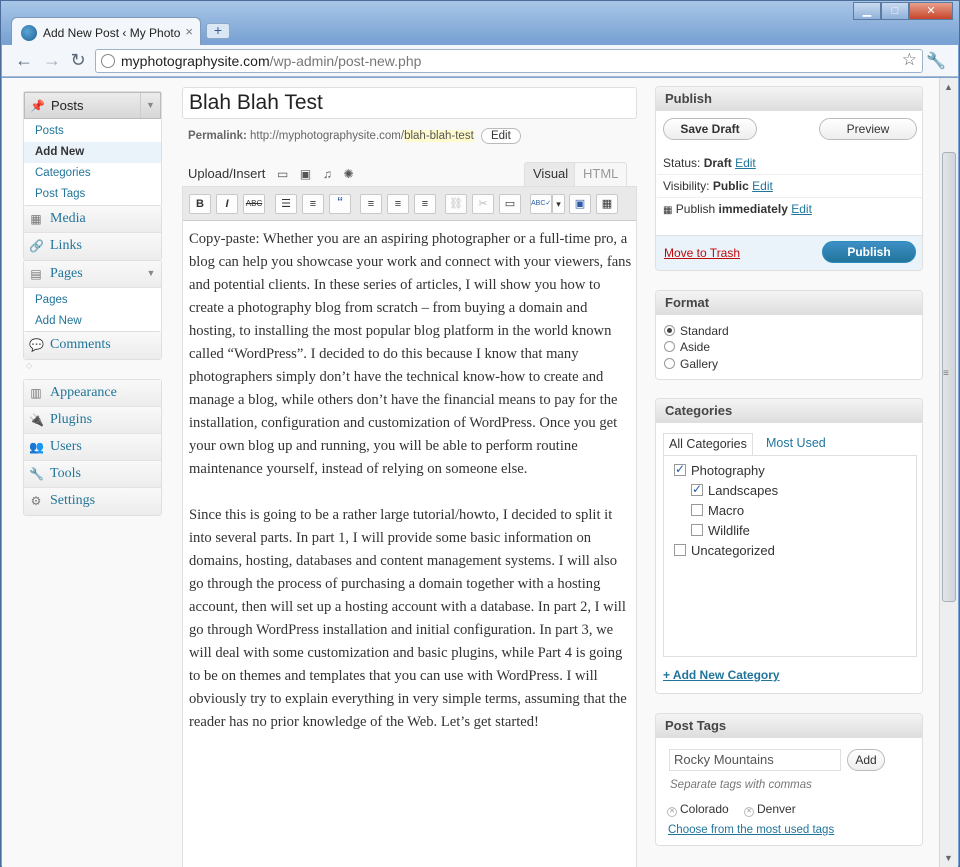  Describe the element at coordinates (737, 209) in the screenshot. I see `schedule-row: ▦ Publish immediately Edit` at that location.